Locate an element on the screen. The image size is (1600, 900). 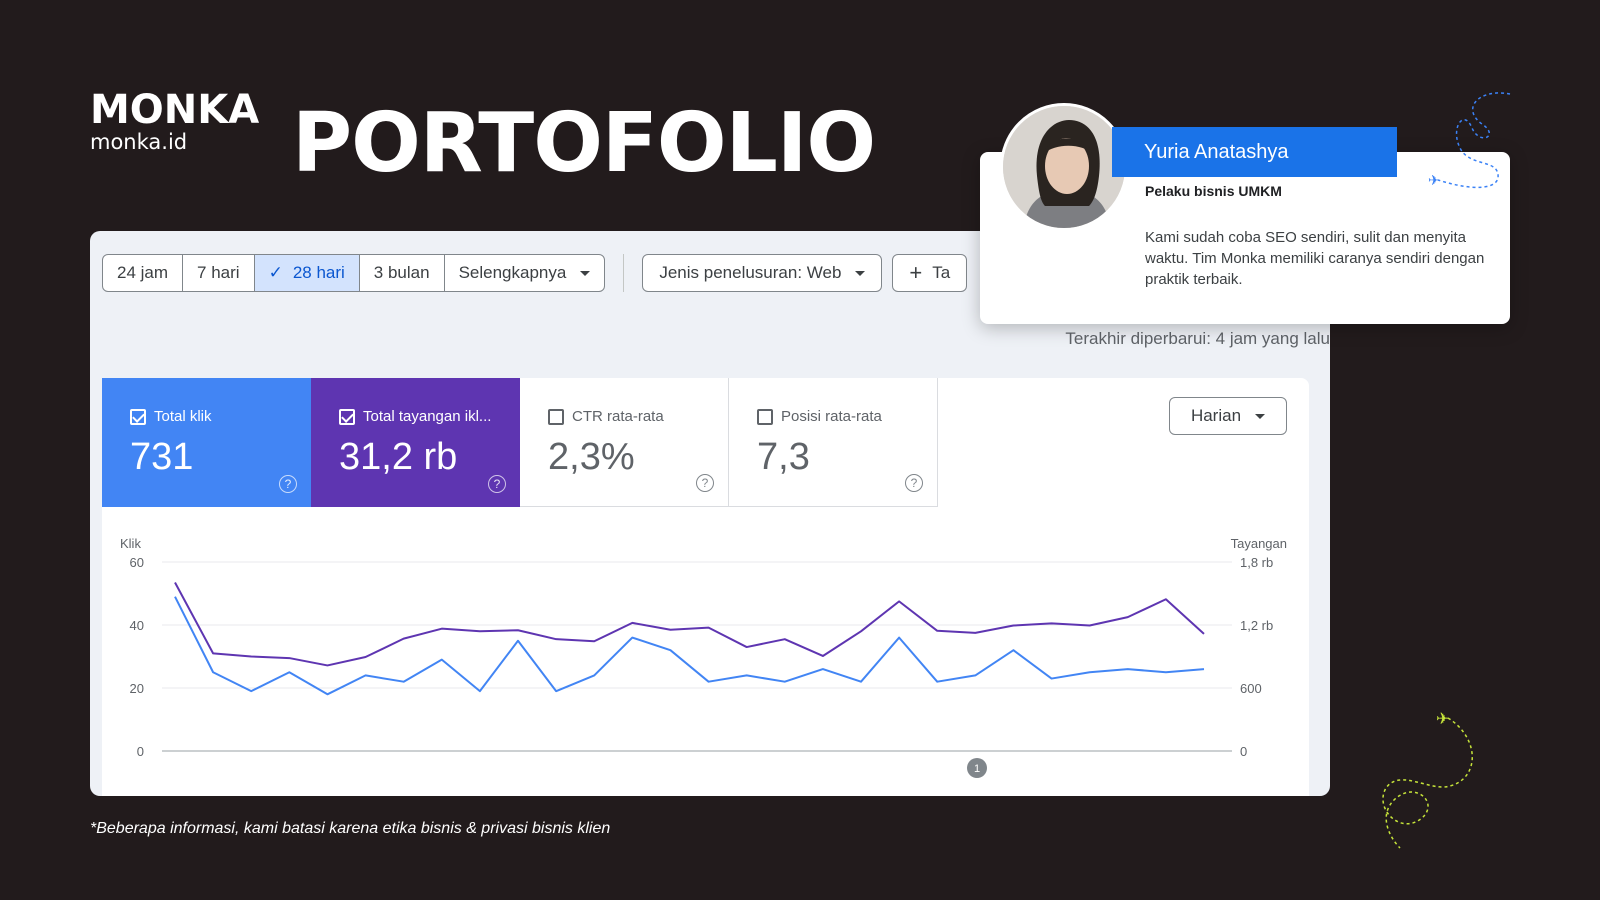
series-line-impressions is located at coordinates (689, 624).